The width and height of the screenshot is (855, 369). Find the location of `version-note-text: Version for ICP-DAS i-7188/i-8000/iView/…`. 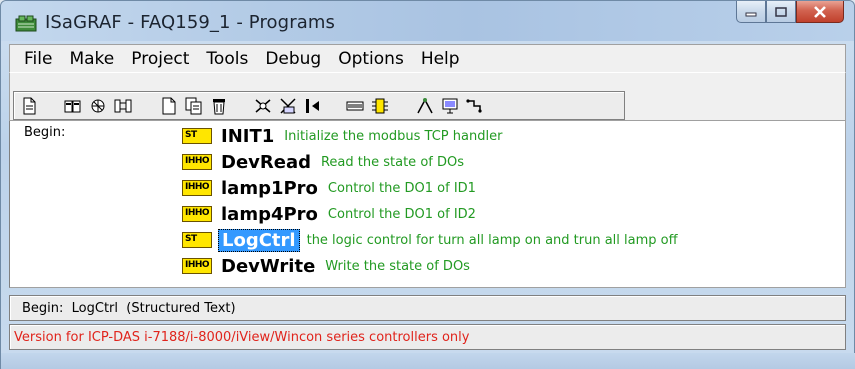

version-note-text: Version for ICP-DAS i-7188/i-8000/iView/… is located at coordinates (242, 337).